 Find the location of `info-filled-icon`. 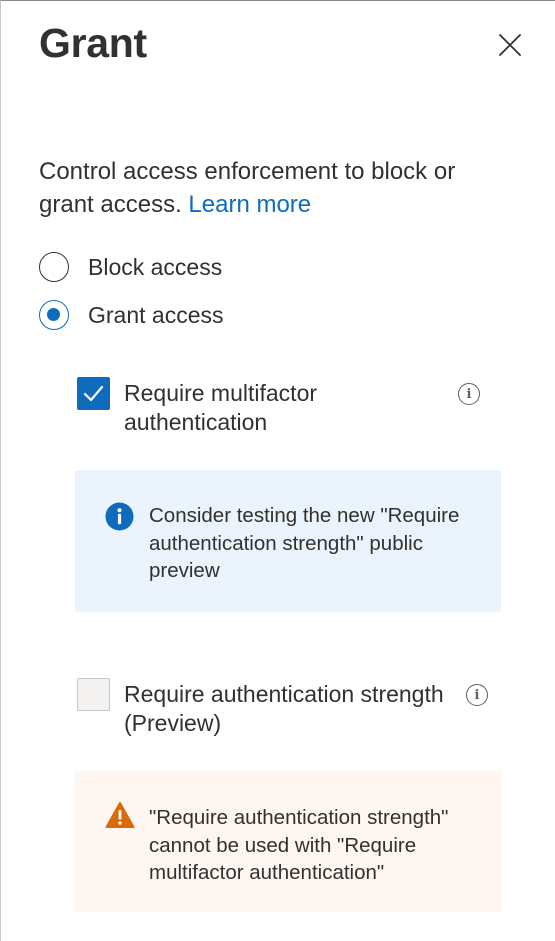

info-filled-icon is located at coordinates (119, 516).